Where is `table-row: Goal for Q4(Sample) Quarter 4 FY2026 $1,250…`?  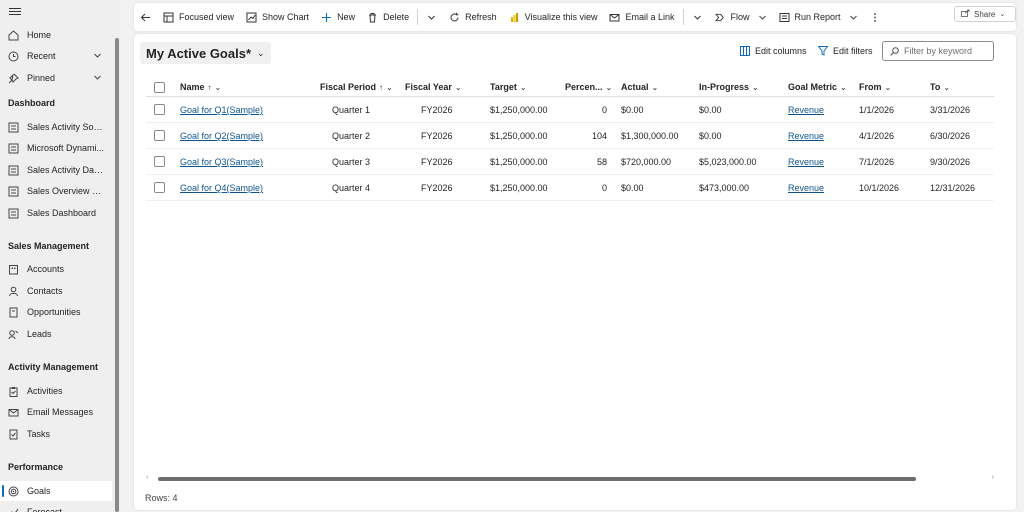
table-row: Goal for Q4(Sample) Quarter 4 FY2026 $1,250… is located at coordinates (570, 188).